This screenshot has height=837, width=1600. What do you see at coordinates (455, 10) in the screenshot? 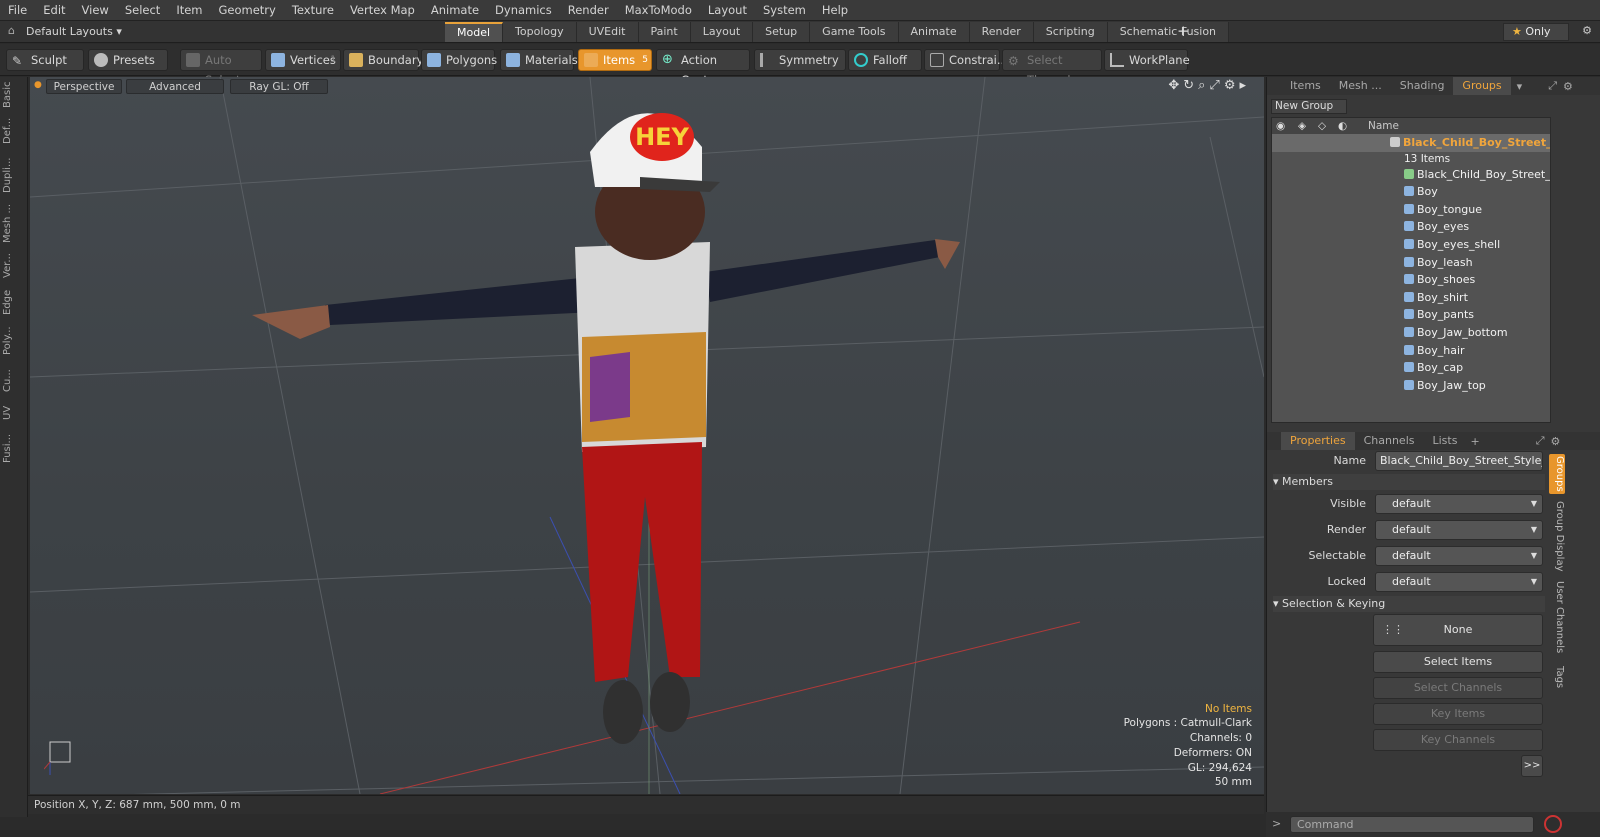
I see `menu-animate: Animate` at bounding box center [455, 10].